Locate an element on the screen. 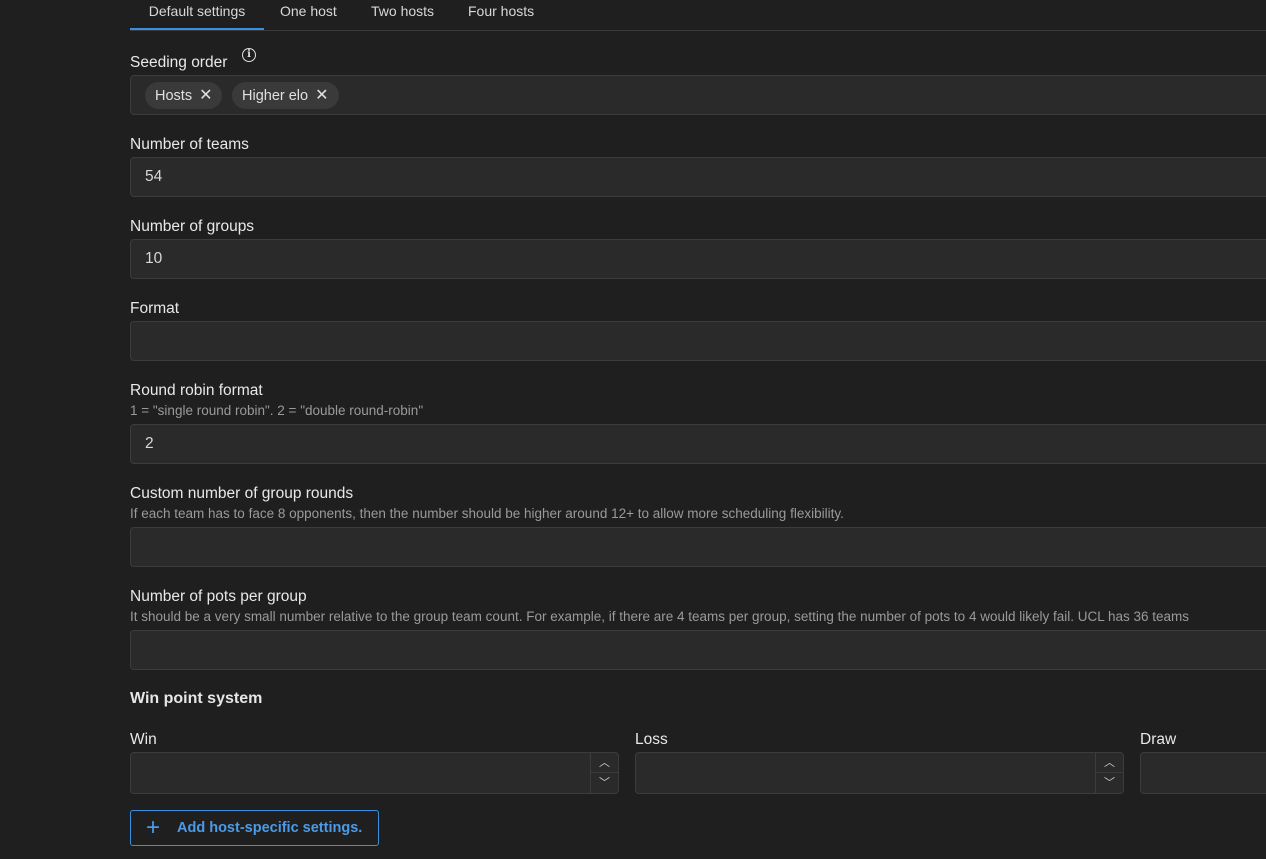 This screenshot has width=1266, height=859. chip-label: Hosts is located at coordinates (174, 96).